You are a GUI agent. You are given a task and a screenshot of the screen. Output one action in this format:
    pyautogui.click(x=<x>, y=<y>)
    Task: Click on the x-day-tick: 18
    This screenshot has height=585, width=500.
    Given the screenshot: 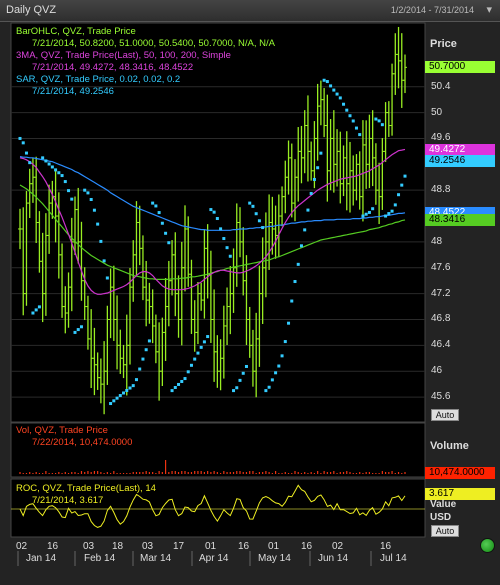 What is the action you would take?
    pyautogui.click(x=118, y=546)
    